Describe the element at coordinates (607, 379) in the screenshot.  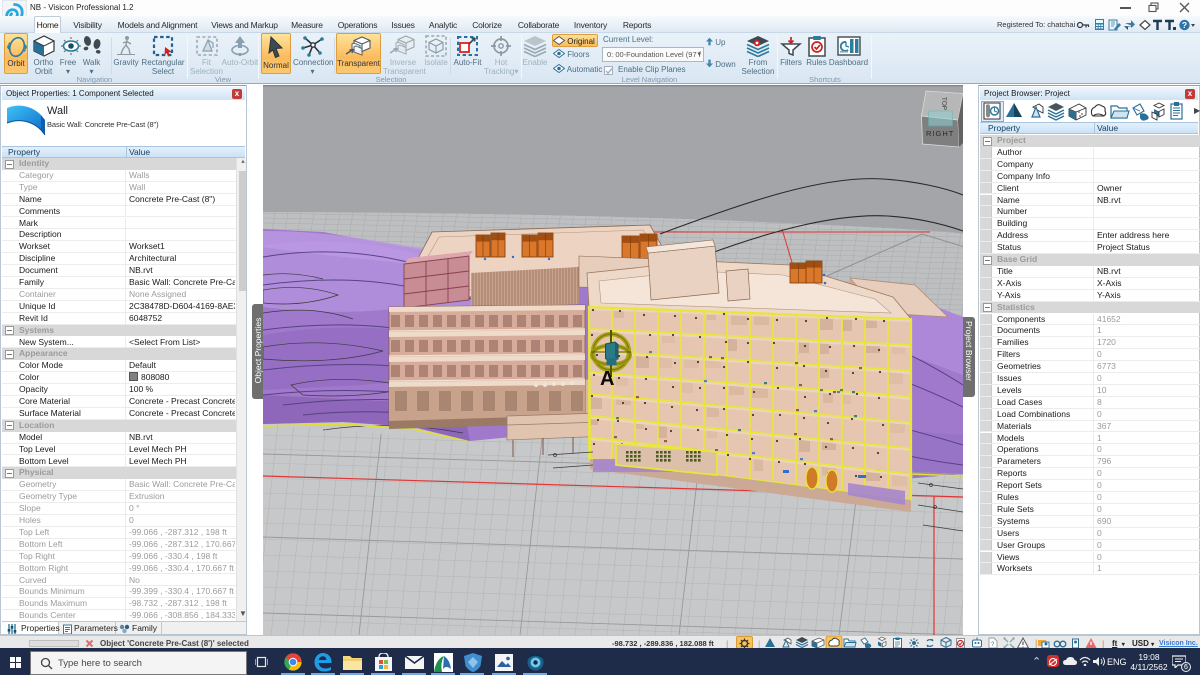
I see `svg-text: A` at that location.